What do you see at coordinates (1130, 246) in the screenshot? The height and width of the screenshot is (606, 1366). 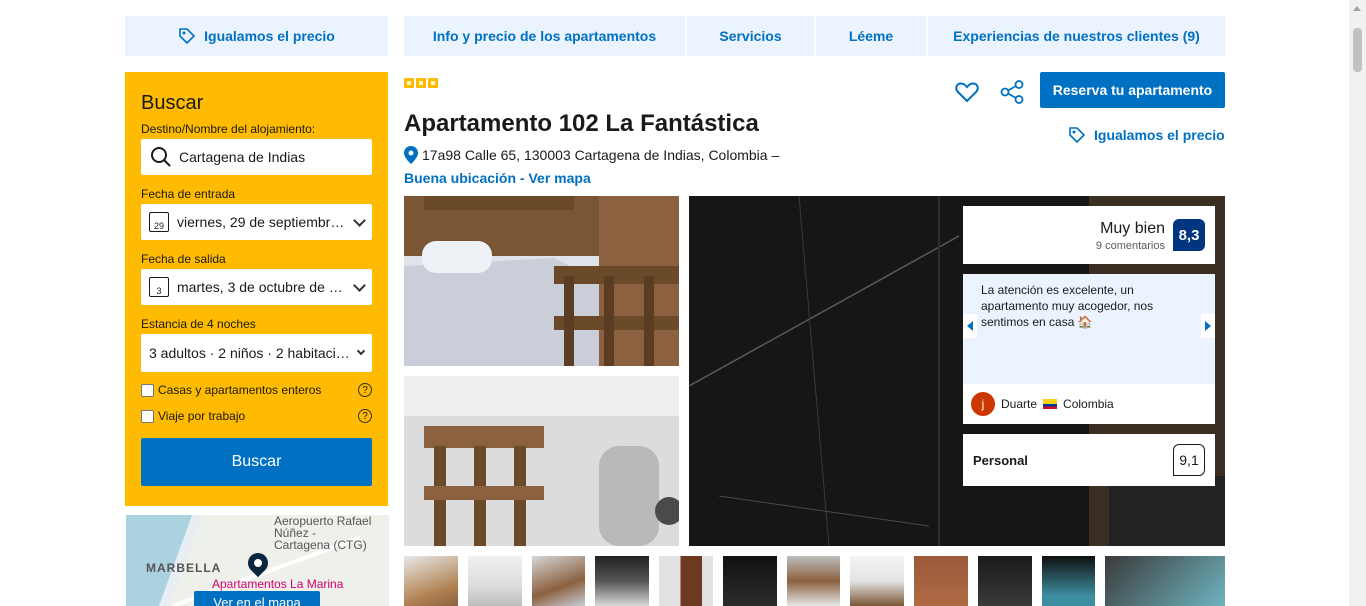 I see `review-count: 9 comentarios` at bounding box center [1130, 246].